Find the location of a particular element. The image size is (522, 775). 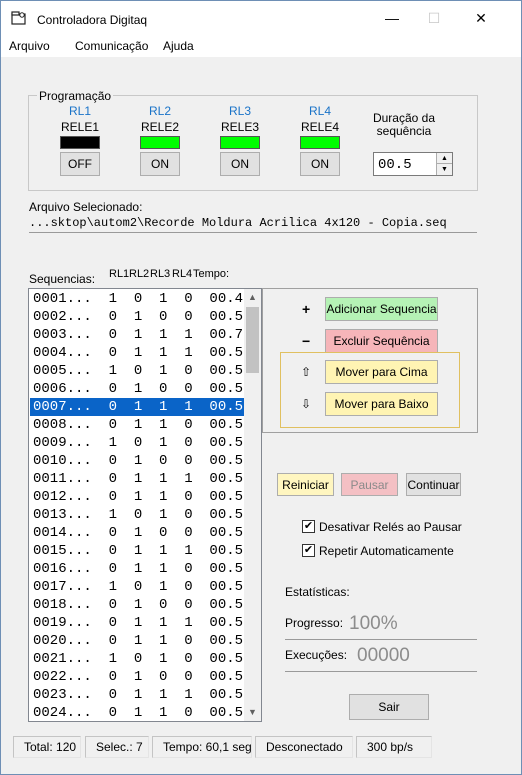

rele2-name: RELE2 is located at coordinates (160, 127).